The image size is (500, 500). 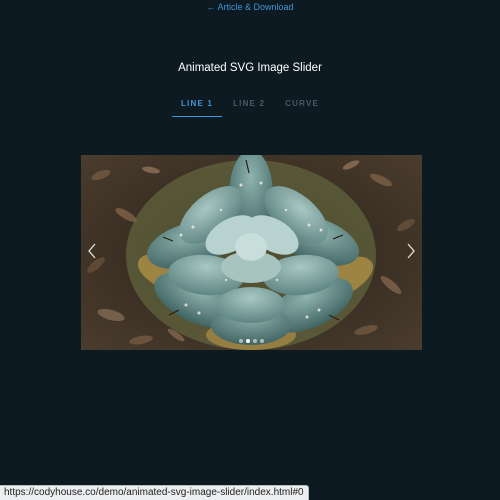 What do you see at coordinates (302, 108) in the screenshot?
I see `tab-curve: CURVE` at bounding box center [302, 108].